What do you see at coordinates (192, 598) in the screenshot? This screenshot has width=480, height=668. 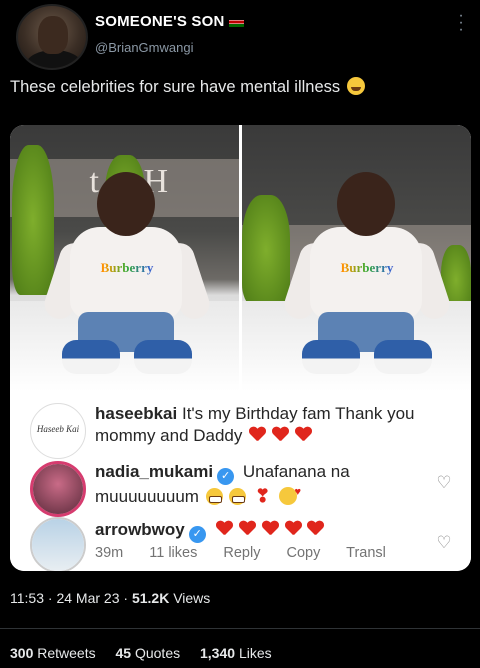 I see `views-label: Views` at bounding box center [192, 598].